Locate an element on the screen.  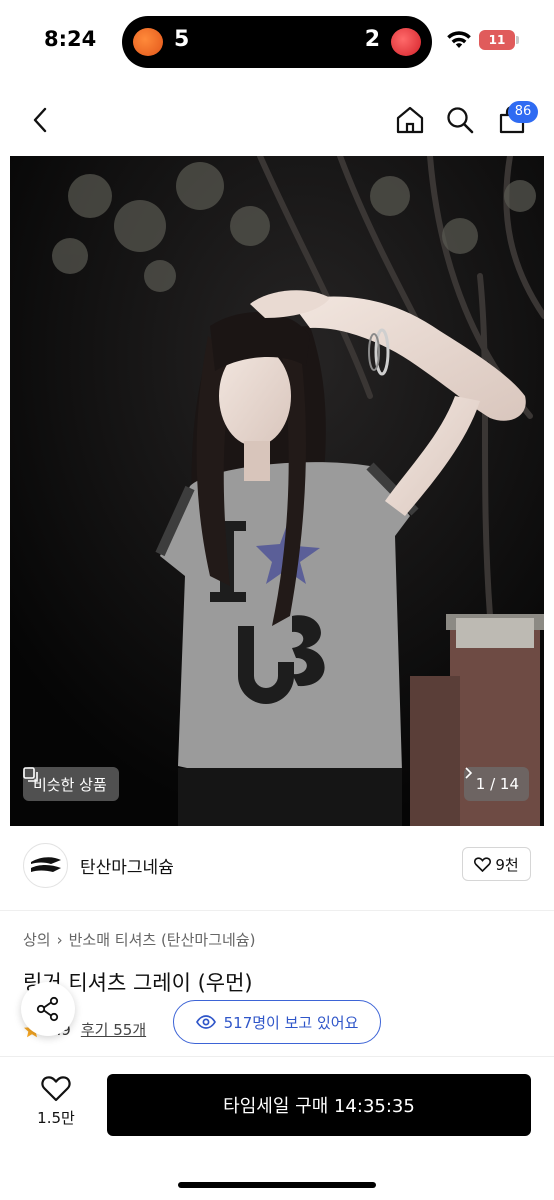
shop-like-count: 9천 is located at coordinates (507, 864).